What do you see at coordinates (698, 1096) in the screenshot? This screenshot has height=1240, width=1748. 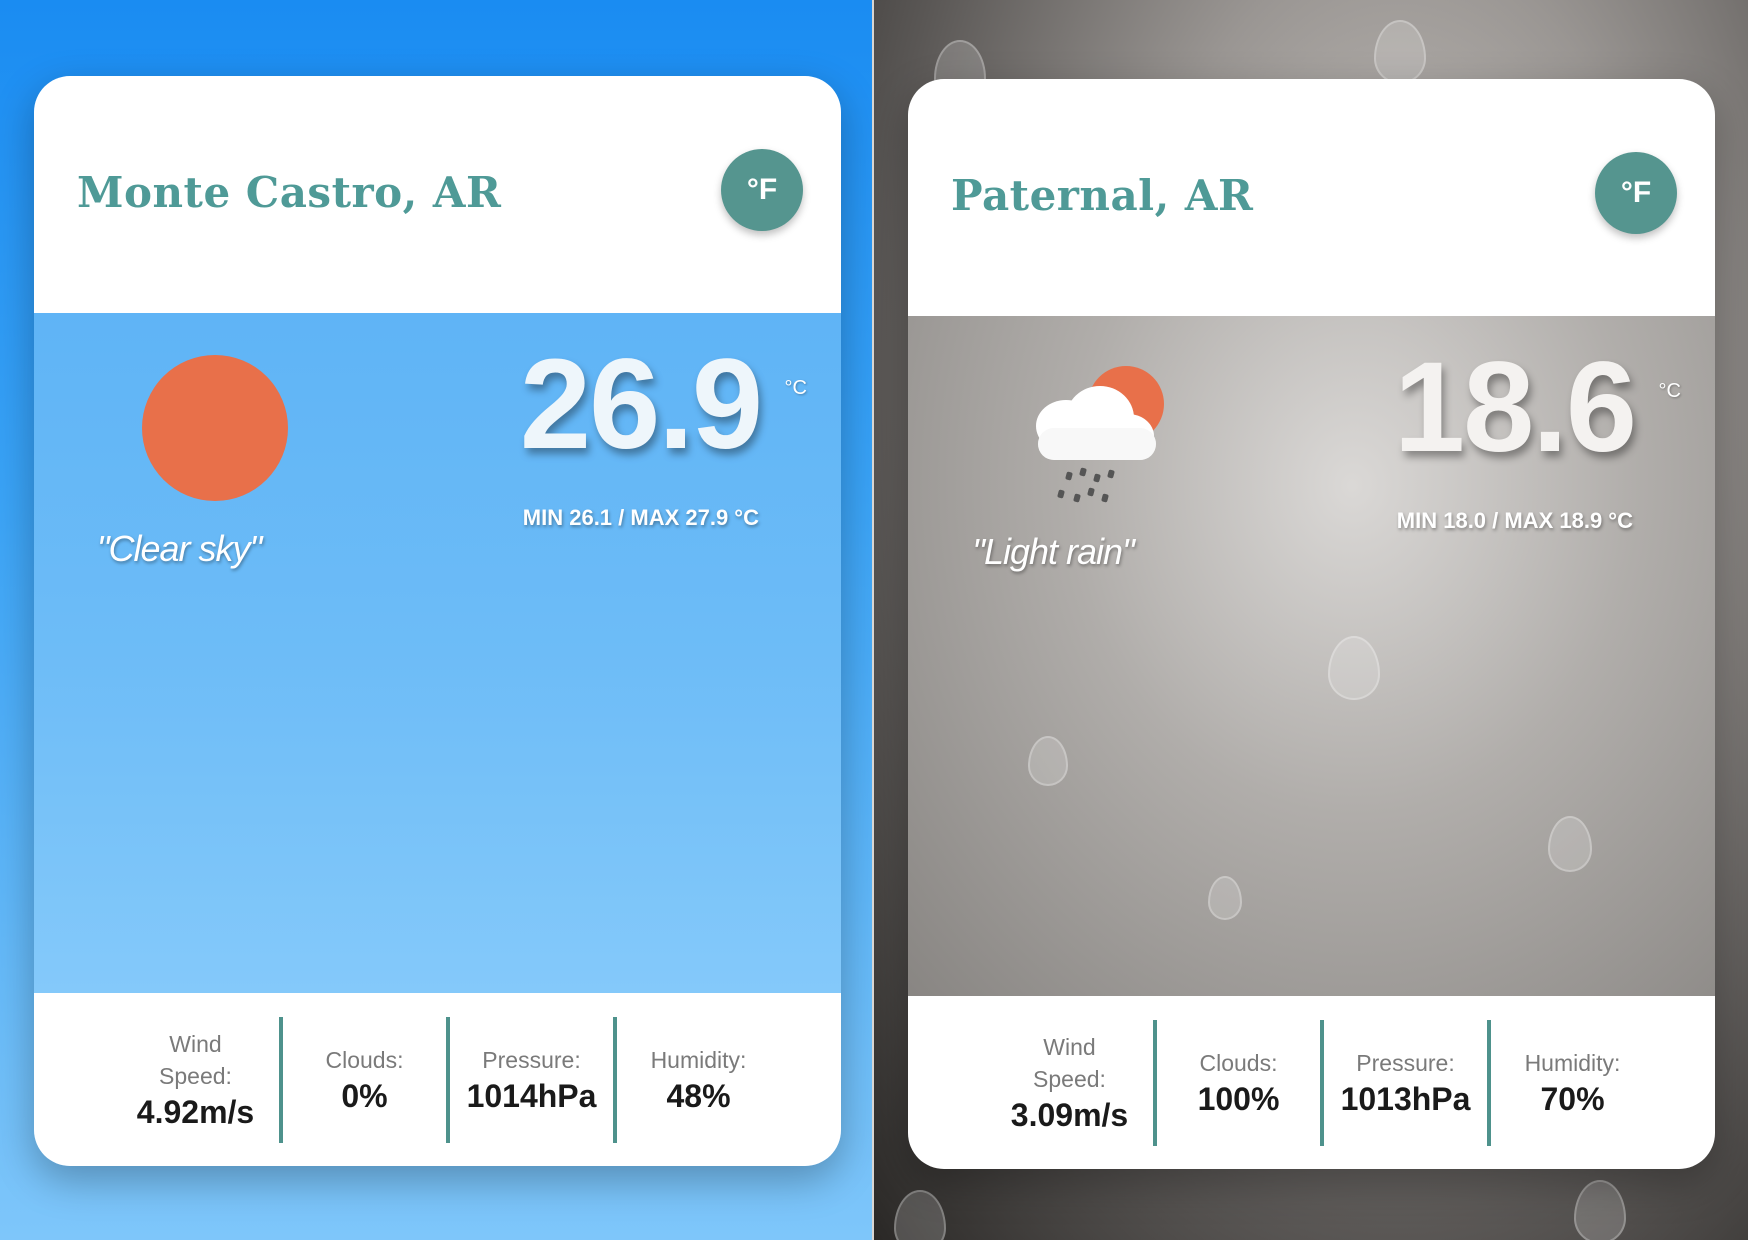 I see `stat-value: 48%` at bounding box center [698, 1096].